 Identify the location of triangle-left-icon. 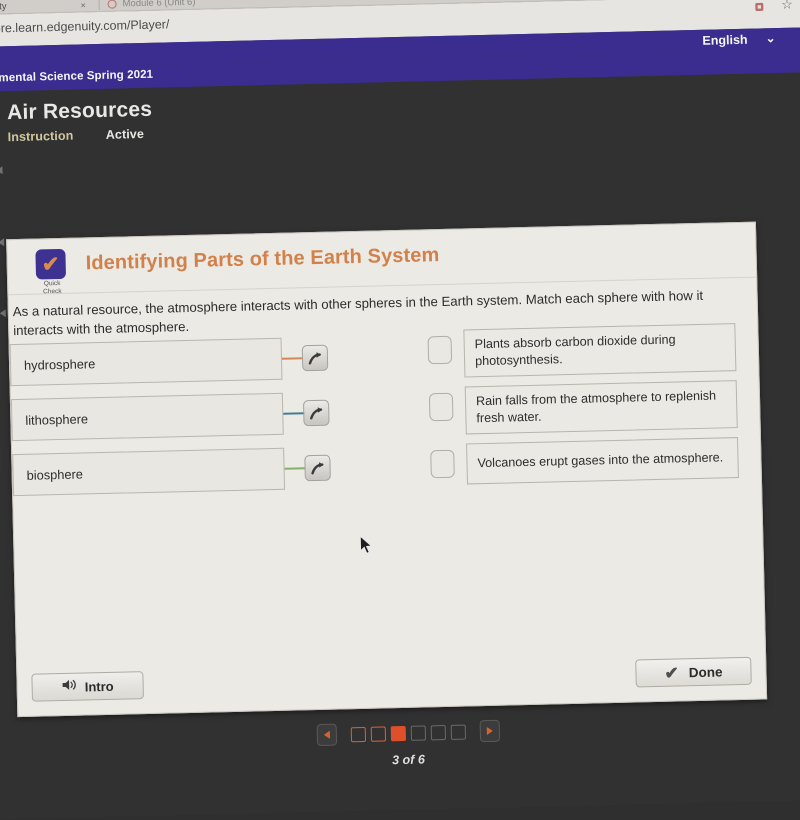
(326, 735).